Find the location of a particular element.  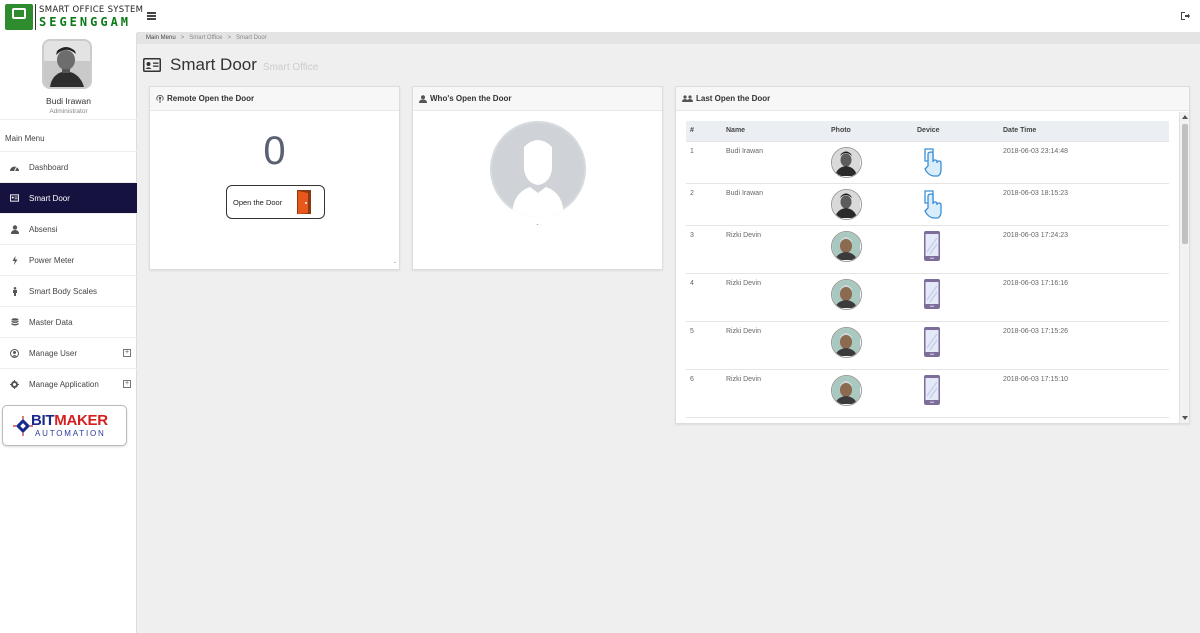

bitmaker-logo: BITMAKER AUTOMATION is located at coordinates (64, 425).